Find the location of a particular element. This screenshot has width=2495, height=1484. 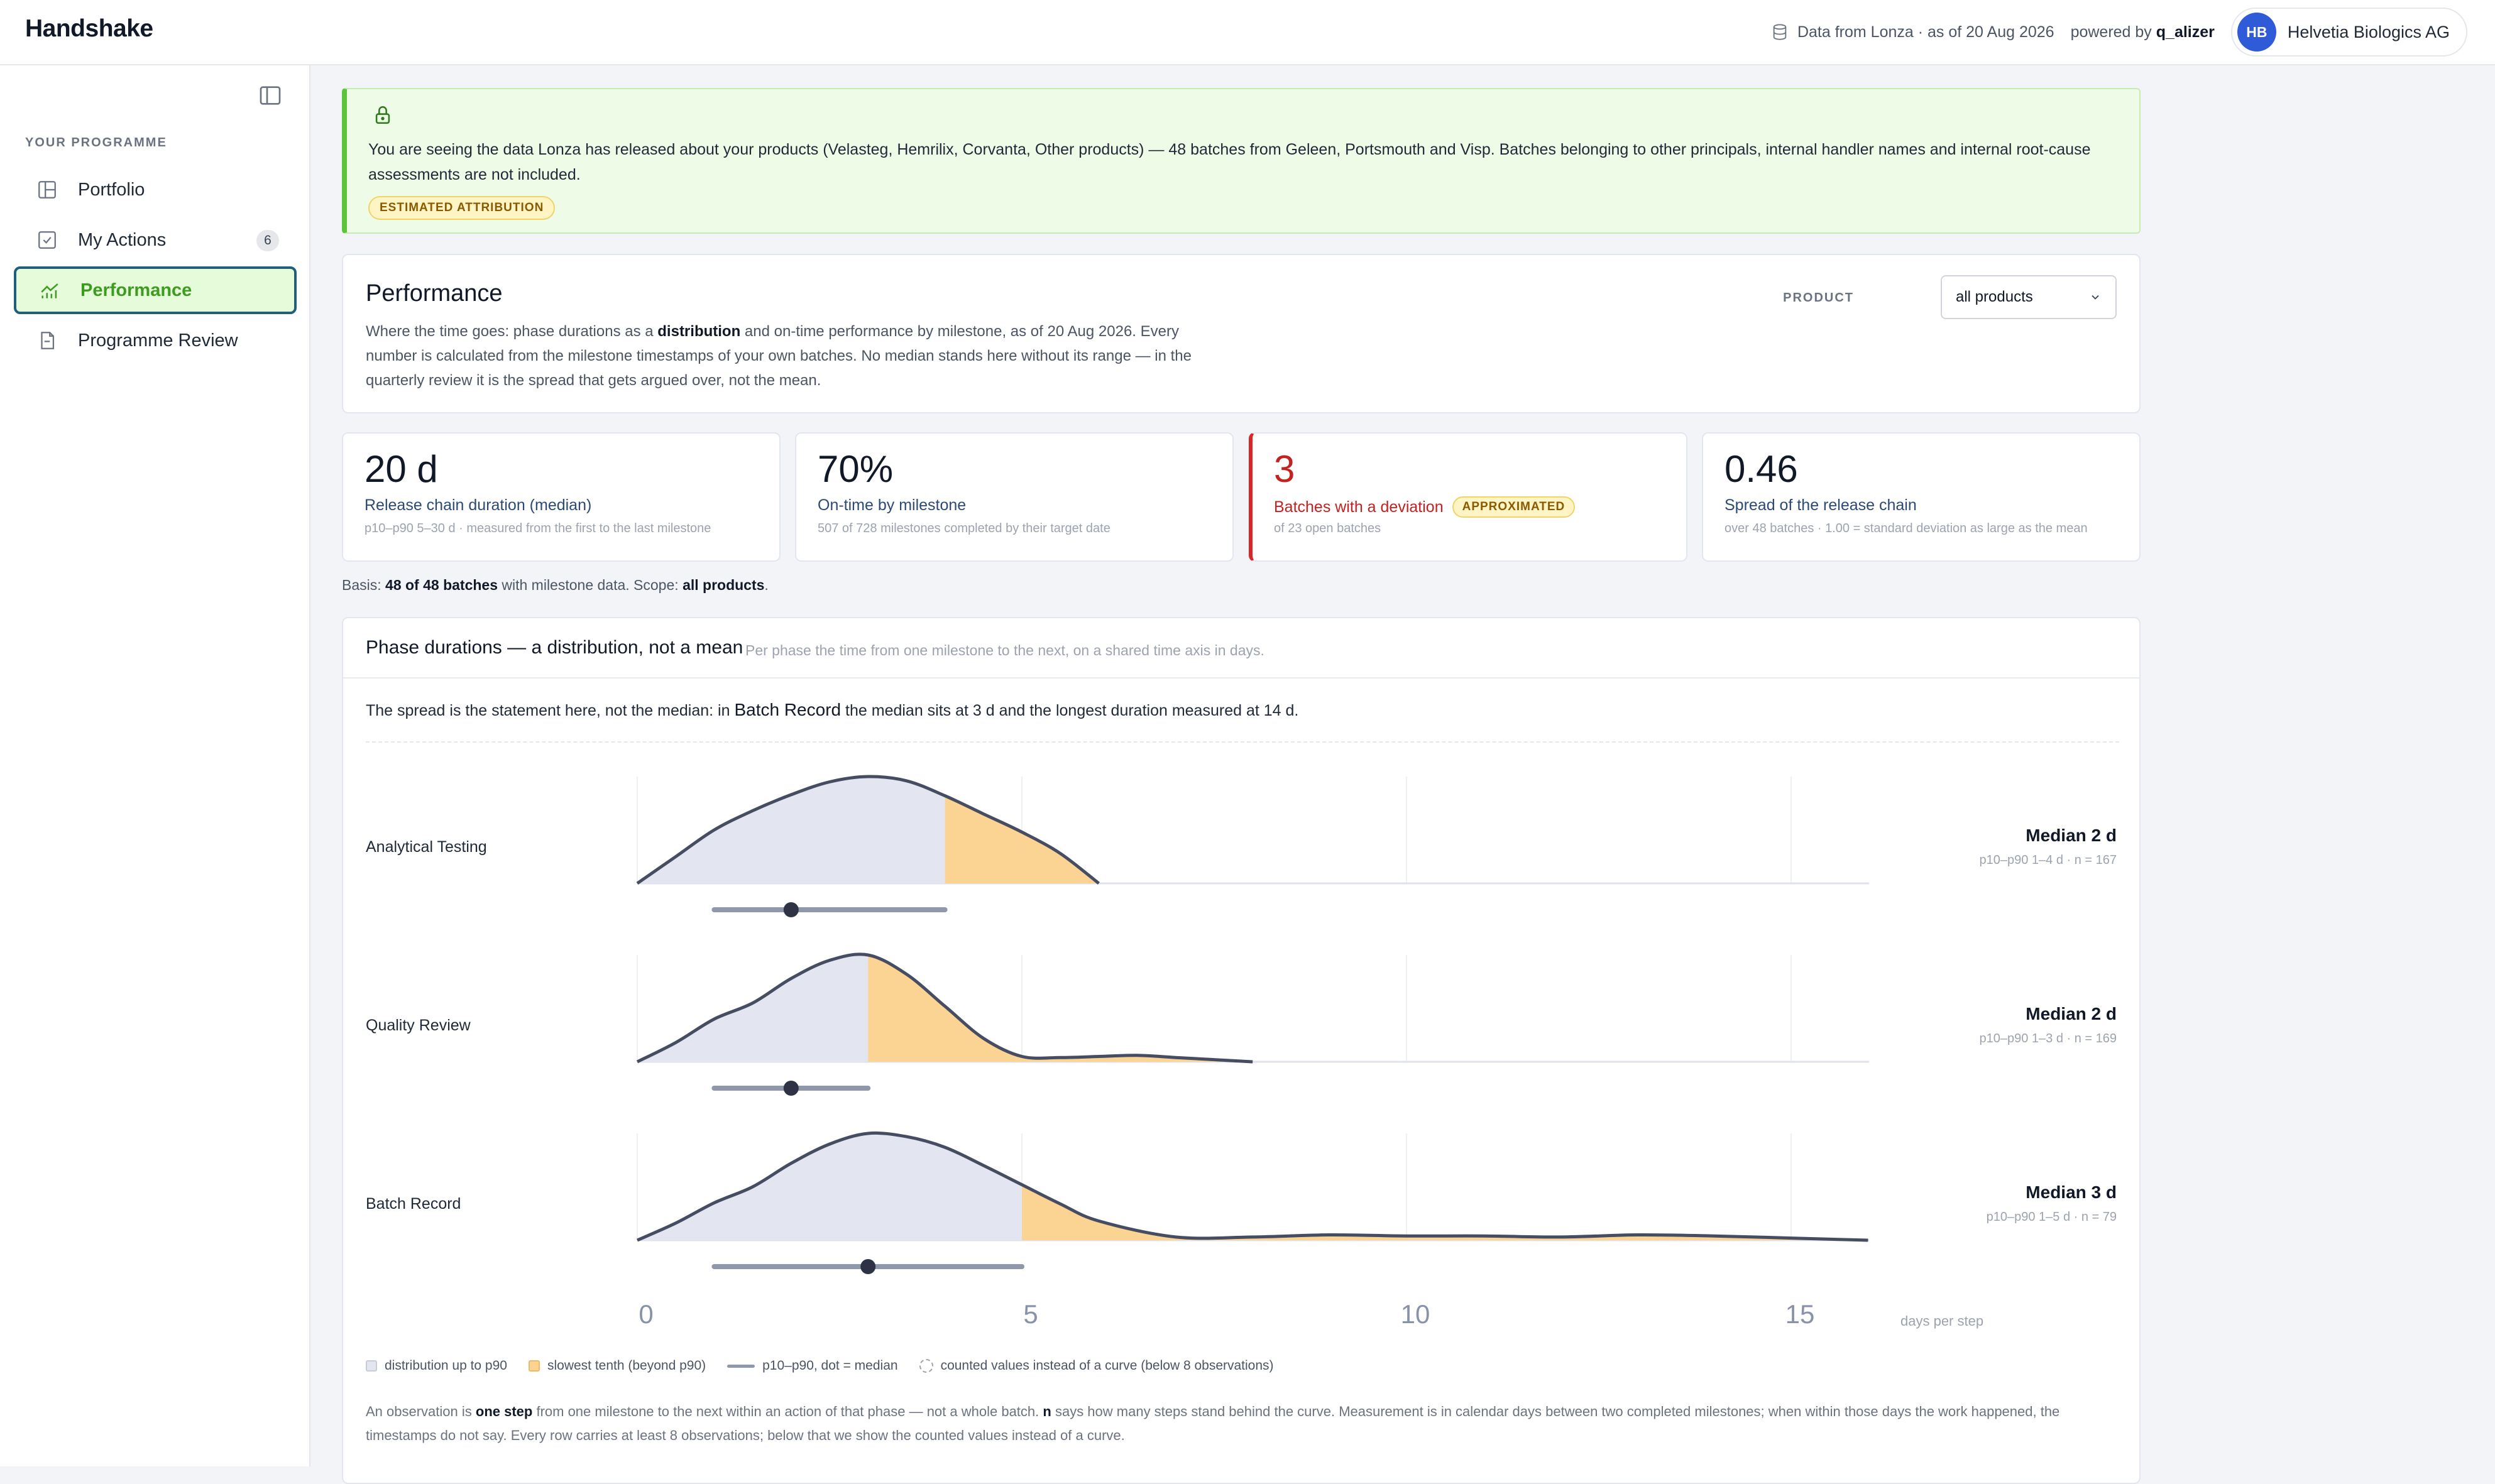

kpi-label-text: Spread of the release chain is located at coordinates (1821, 505).